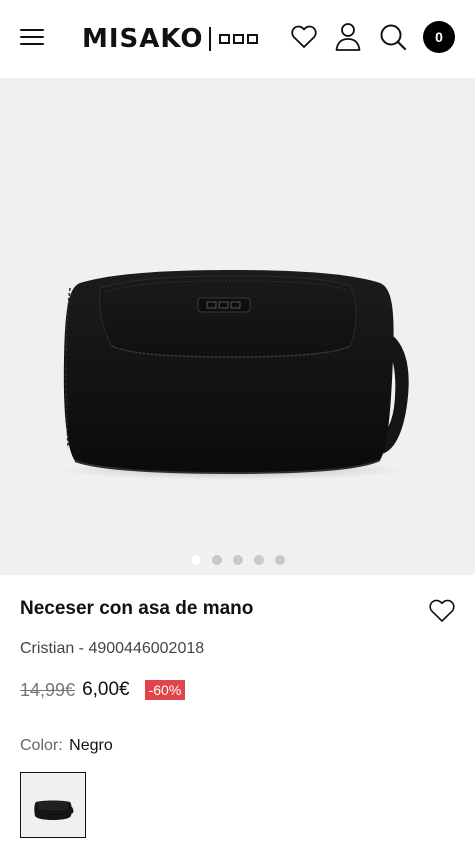  What do you see at coordinates (210, 39) in the screenshot?
I see `logo-divider` at bounding box center [210, 39].